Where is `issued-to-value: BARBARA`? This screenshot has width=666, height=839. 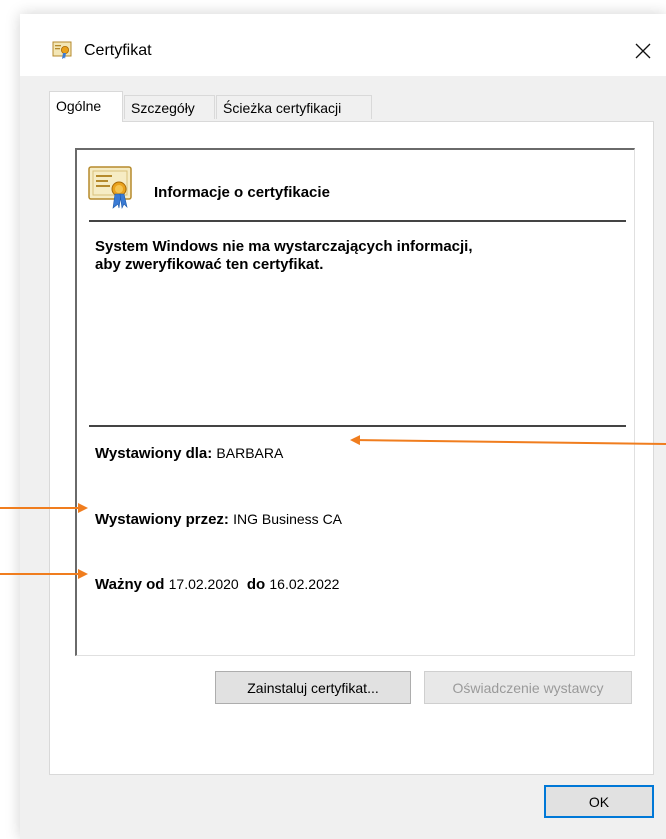
issued-to-value: BARBARA is located at coordinates (250, 453).